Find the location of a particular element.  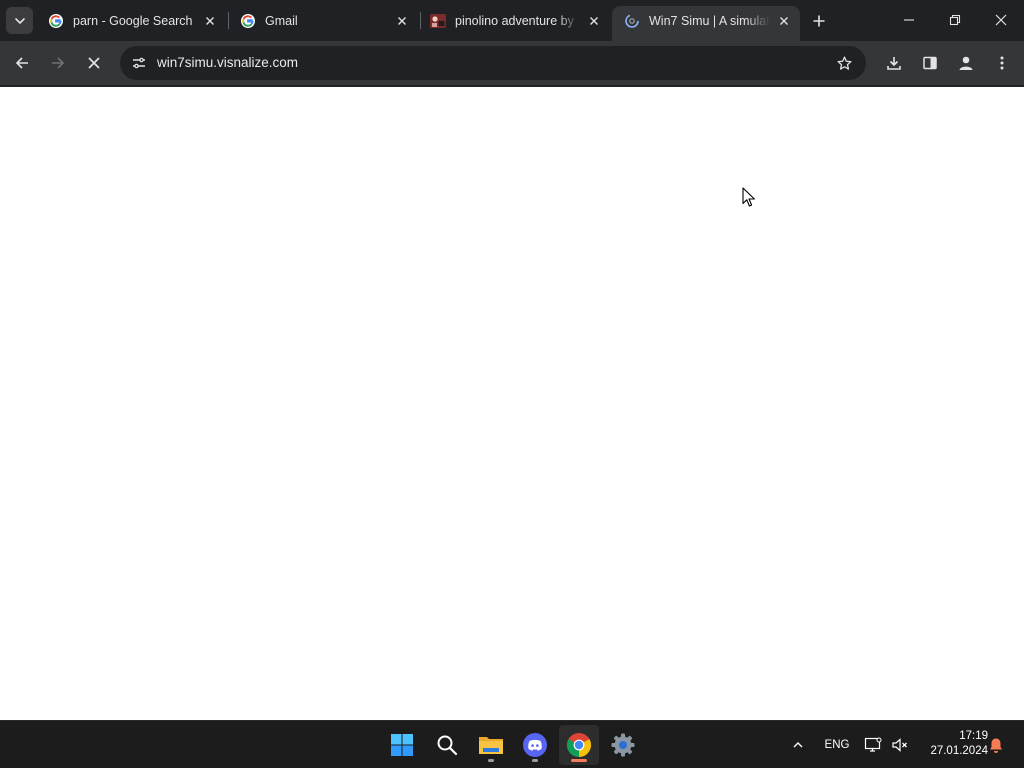

back-button is located at coordinates (22, 63).